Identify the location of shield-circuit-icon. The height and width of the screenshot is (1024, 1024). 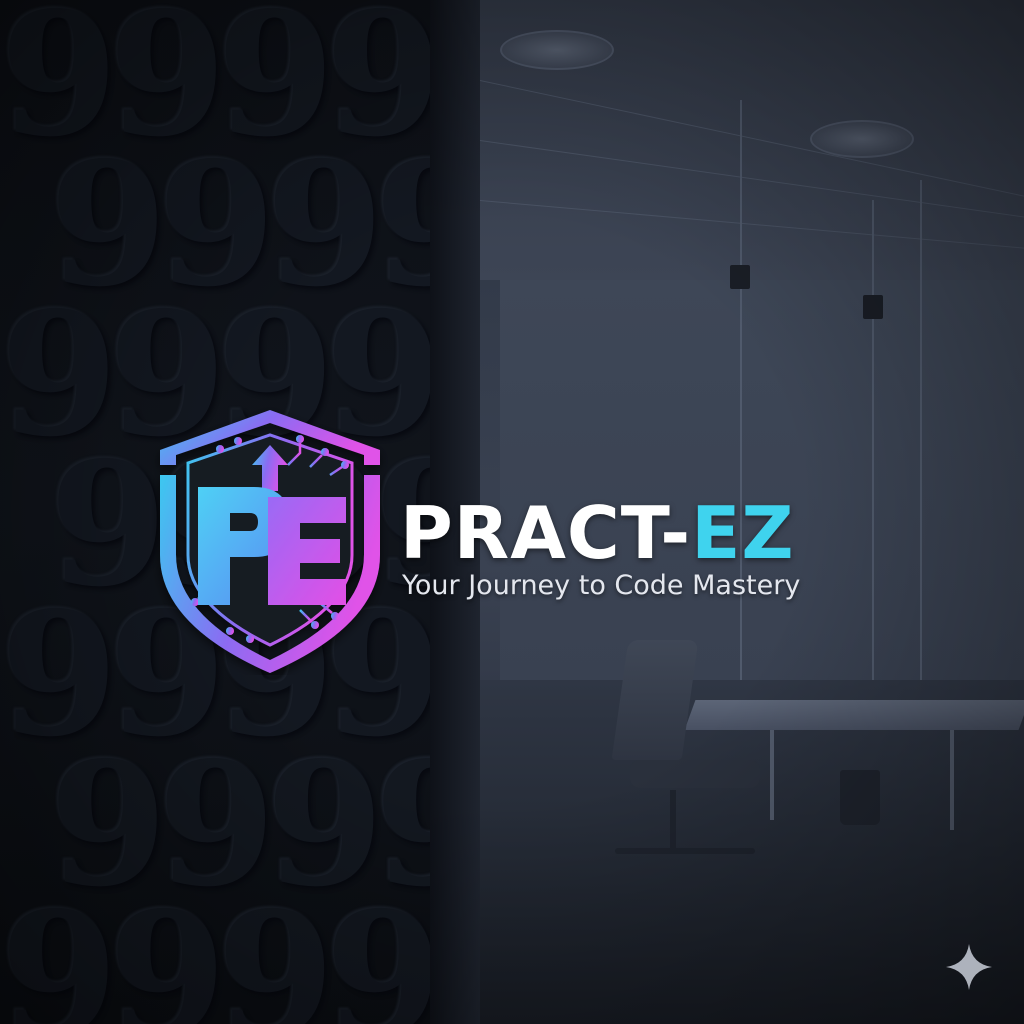
(270, 541).